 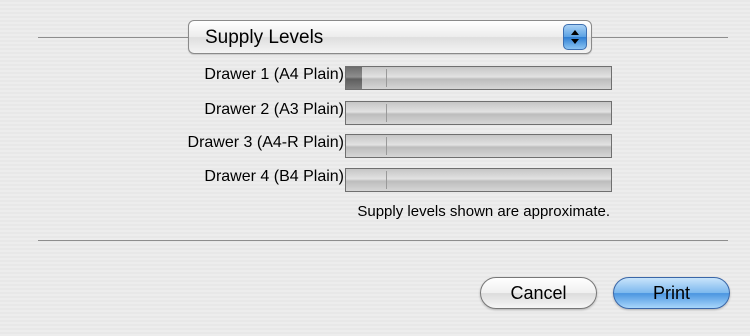 What do you see at coordinates (113, 37) in the screenshot?
I see `separator-left` at bounding box center [113, 37].